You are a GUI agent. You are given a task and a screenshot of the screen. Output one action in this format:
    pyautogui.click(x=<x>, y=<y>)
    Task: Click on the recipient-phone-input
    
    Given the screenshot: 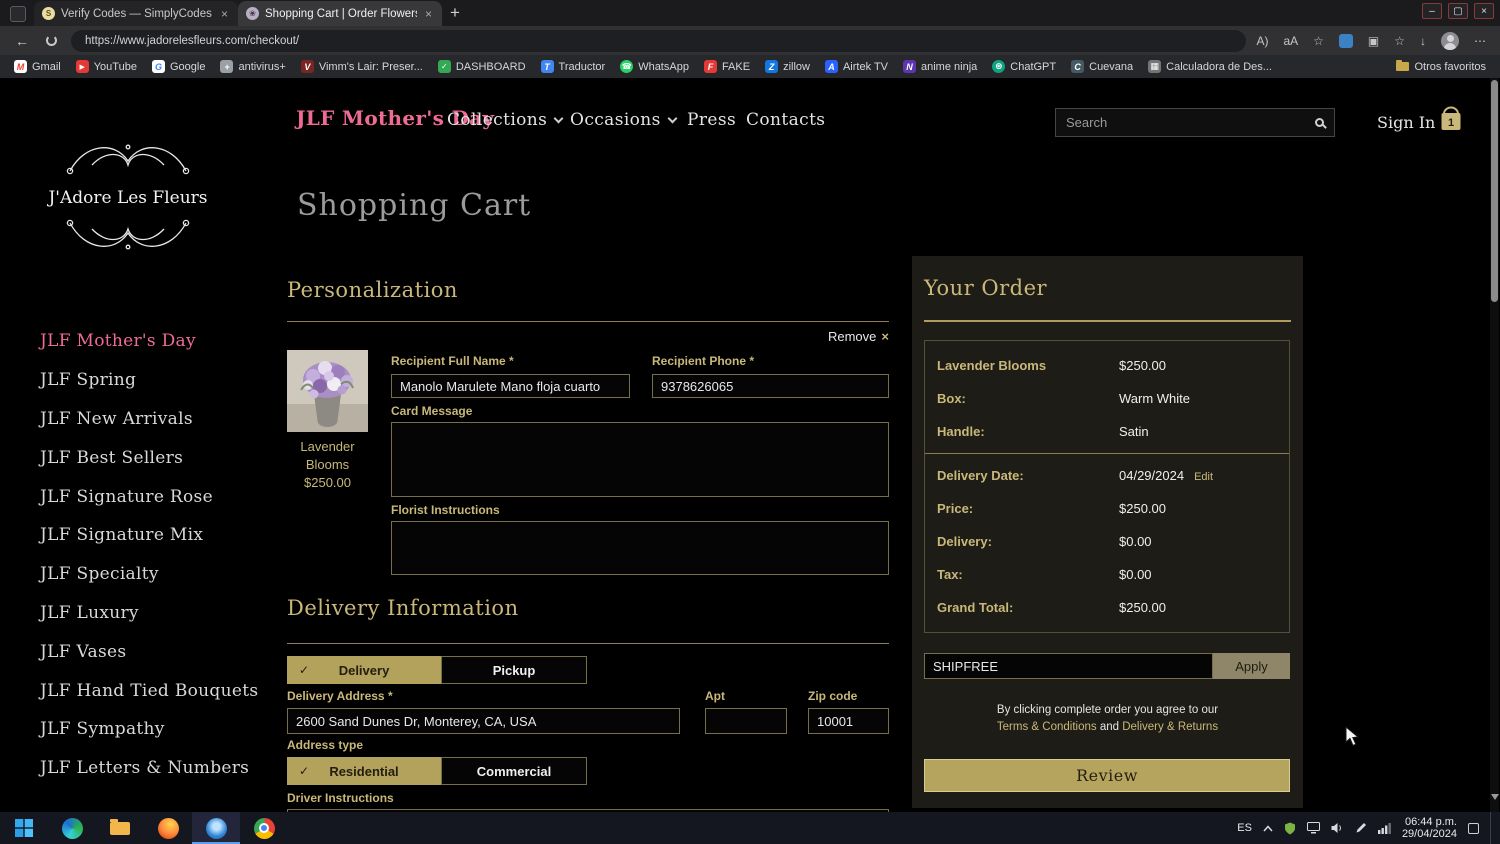 What is the action you would take?
    pyautogui.click(x=770, y=386)
    